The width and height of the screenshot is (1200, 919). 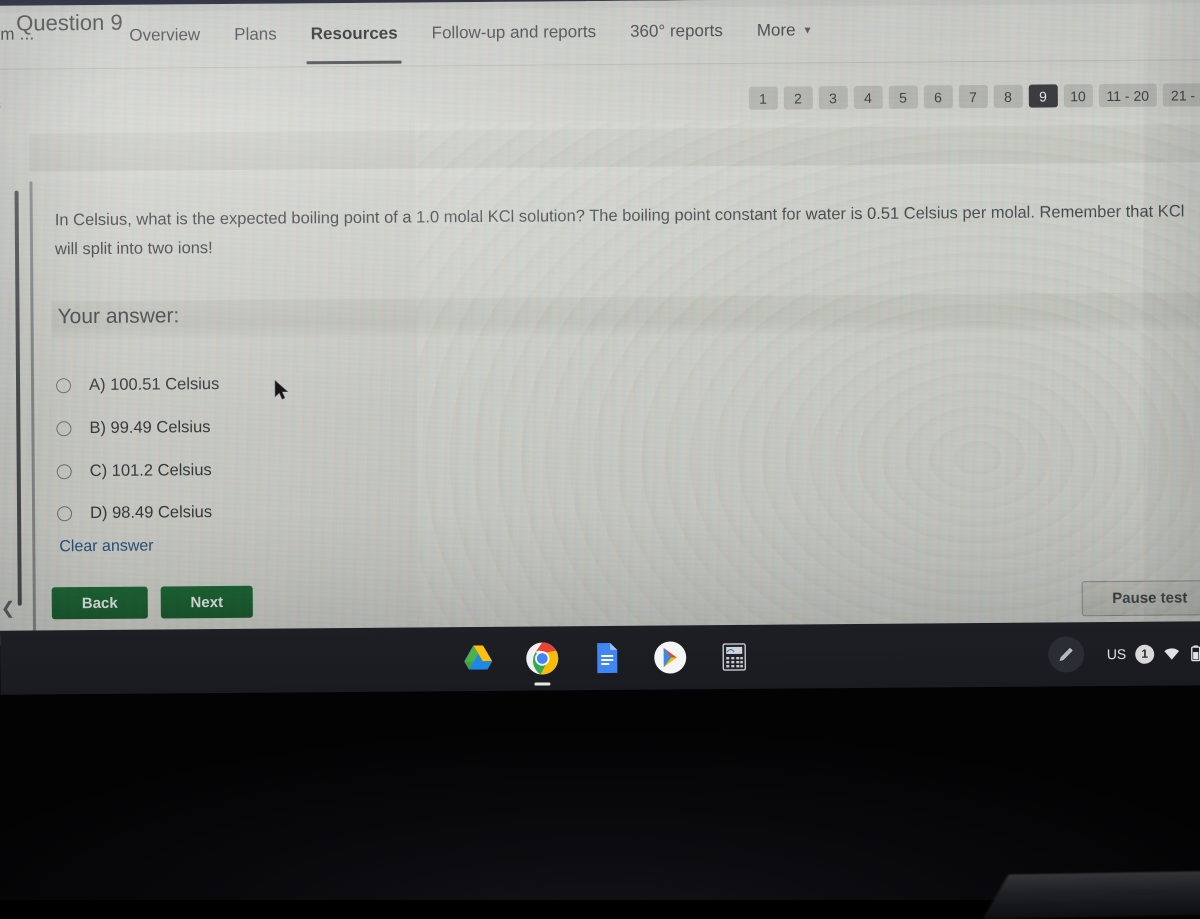 I want to click on question-pagination: 1 2 3 4 5 6 7 8 9 10 11 - 20 21 - 2, so click(x=974, y=96).